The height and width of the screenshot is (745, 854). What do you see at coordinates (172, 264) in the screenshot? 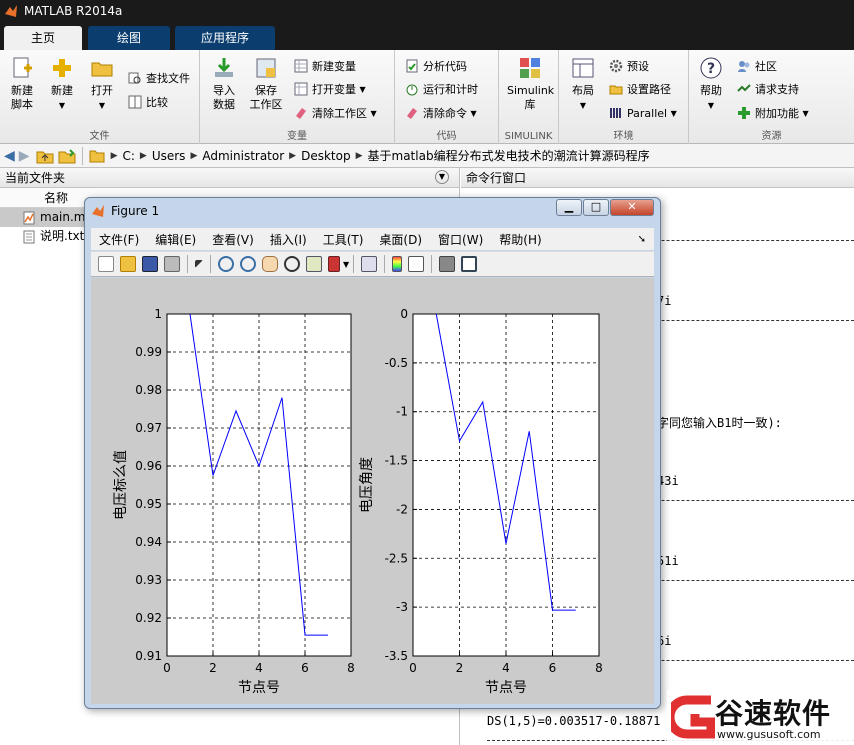
I see `print-figure-icon` at bounding box center [172, 264].